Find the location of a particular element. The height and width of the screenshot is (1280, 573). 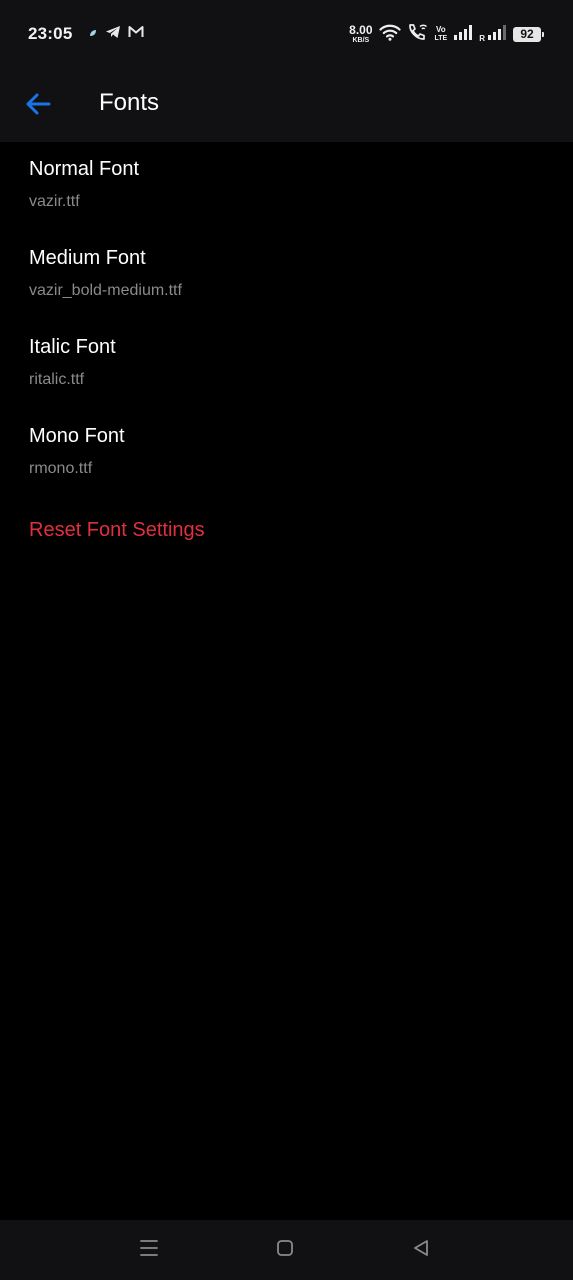

volte-bottom-label: LTE is located at coordinates (441, 38).